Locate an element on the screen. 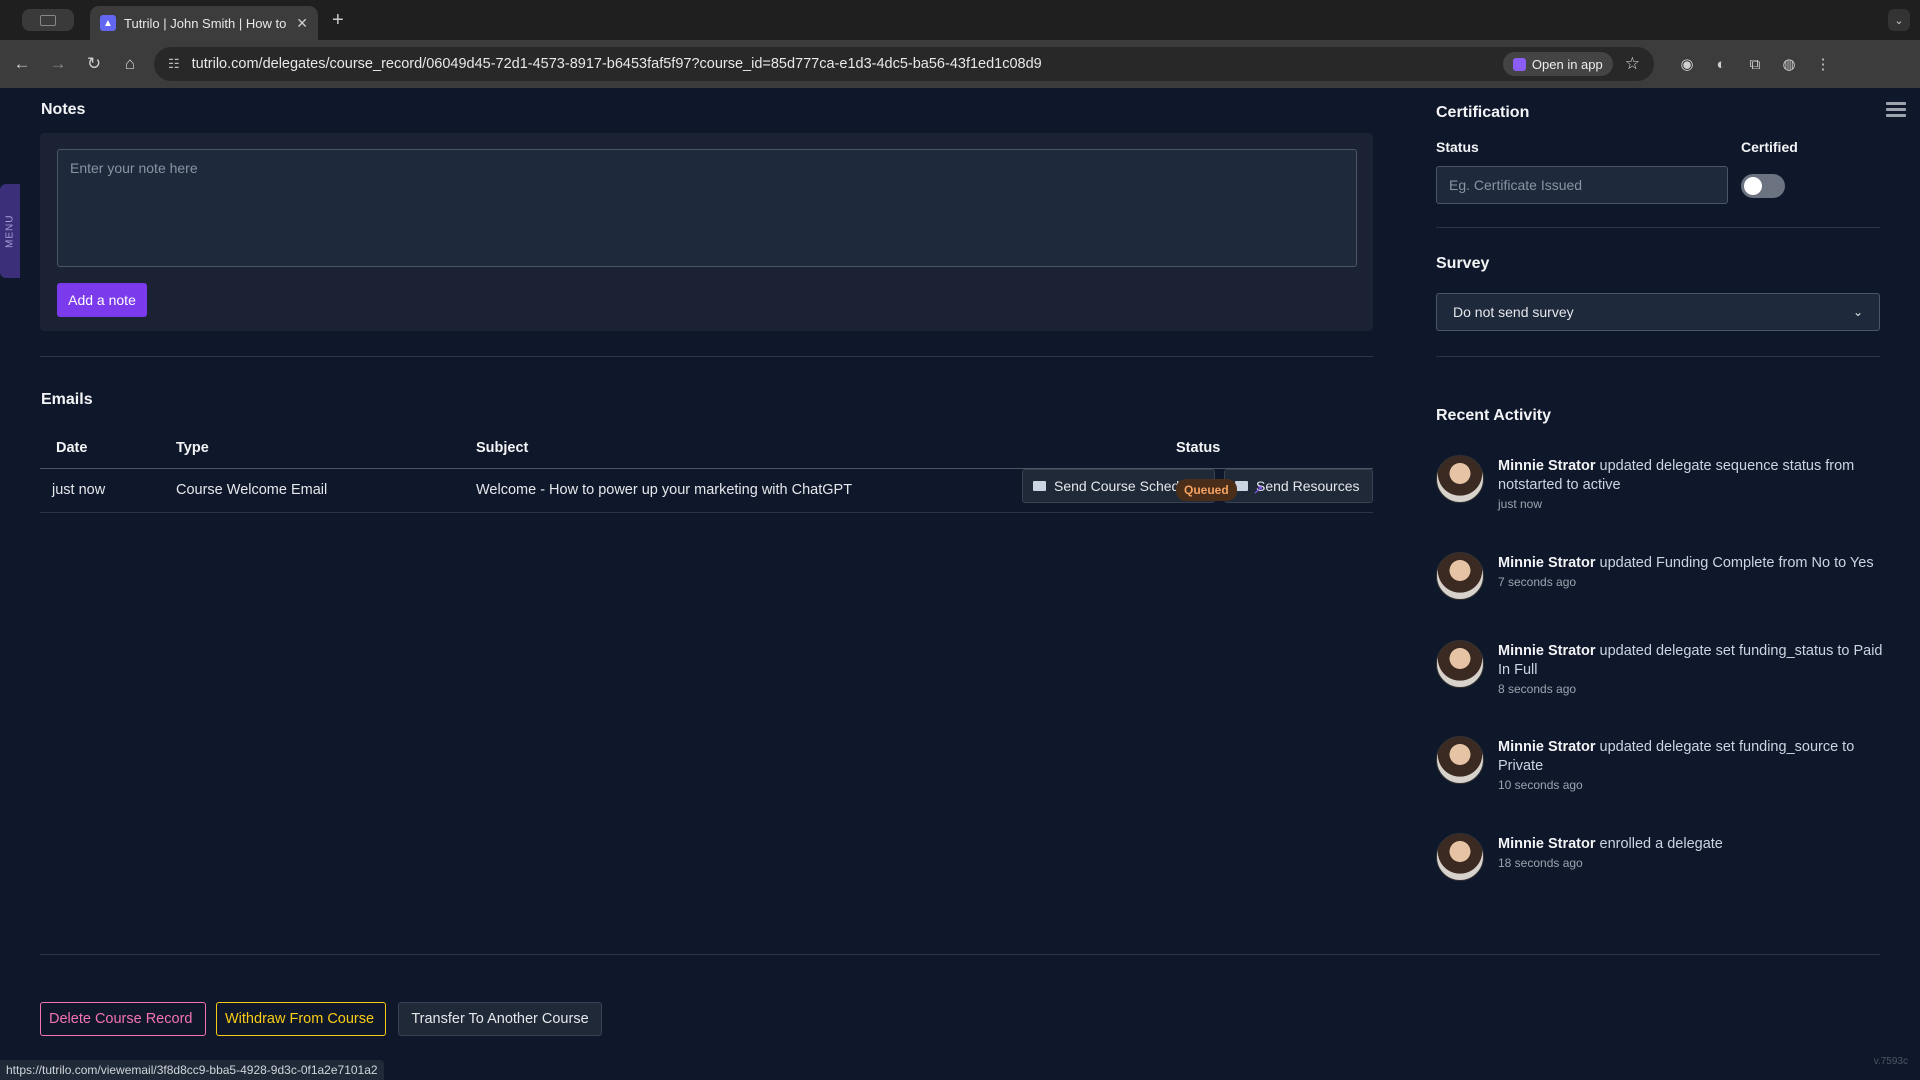 The width and height of the screenshot is (1920, 1080). emails-header-row: Date Type Subject Status is located at coordinates (706, 448).